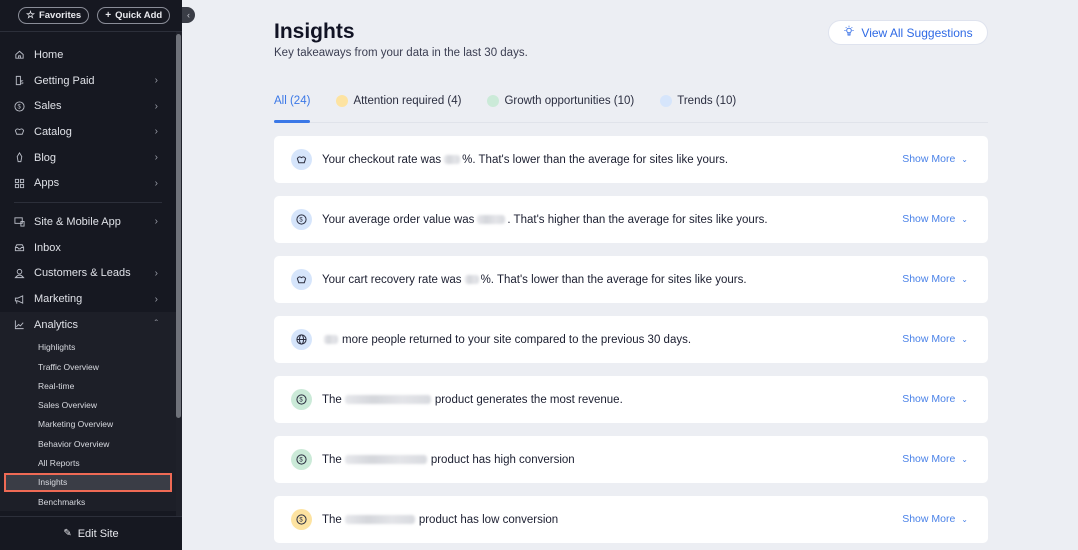  What do you see at coordinates (88, 424) in the screenshot?
I see `sidebar-subitem-marketing-overview: Marketing Overview` at bounding box center [88, 424].